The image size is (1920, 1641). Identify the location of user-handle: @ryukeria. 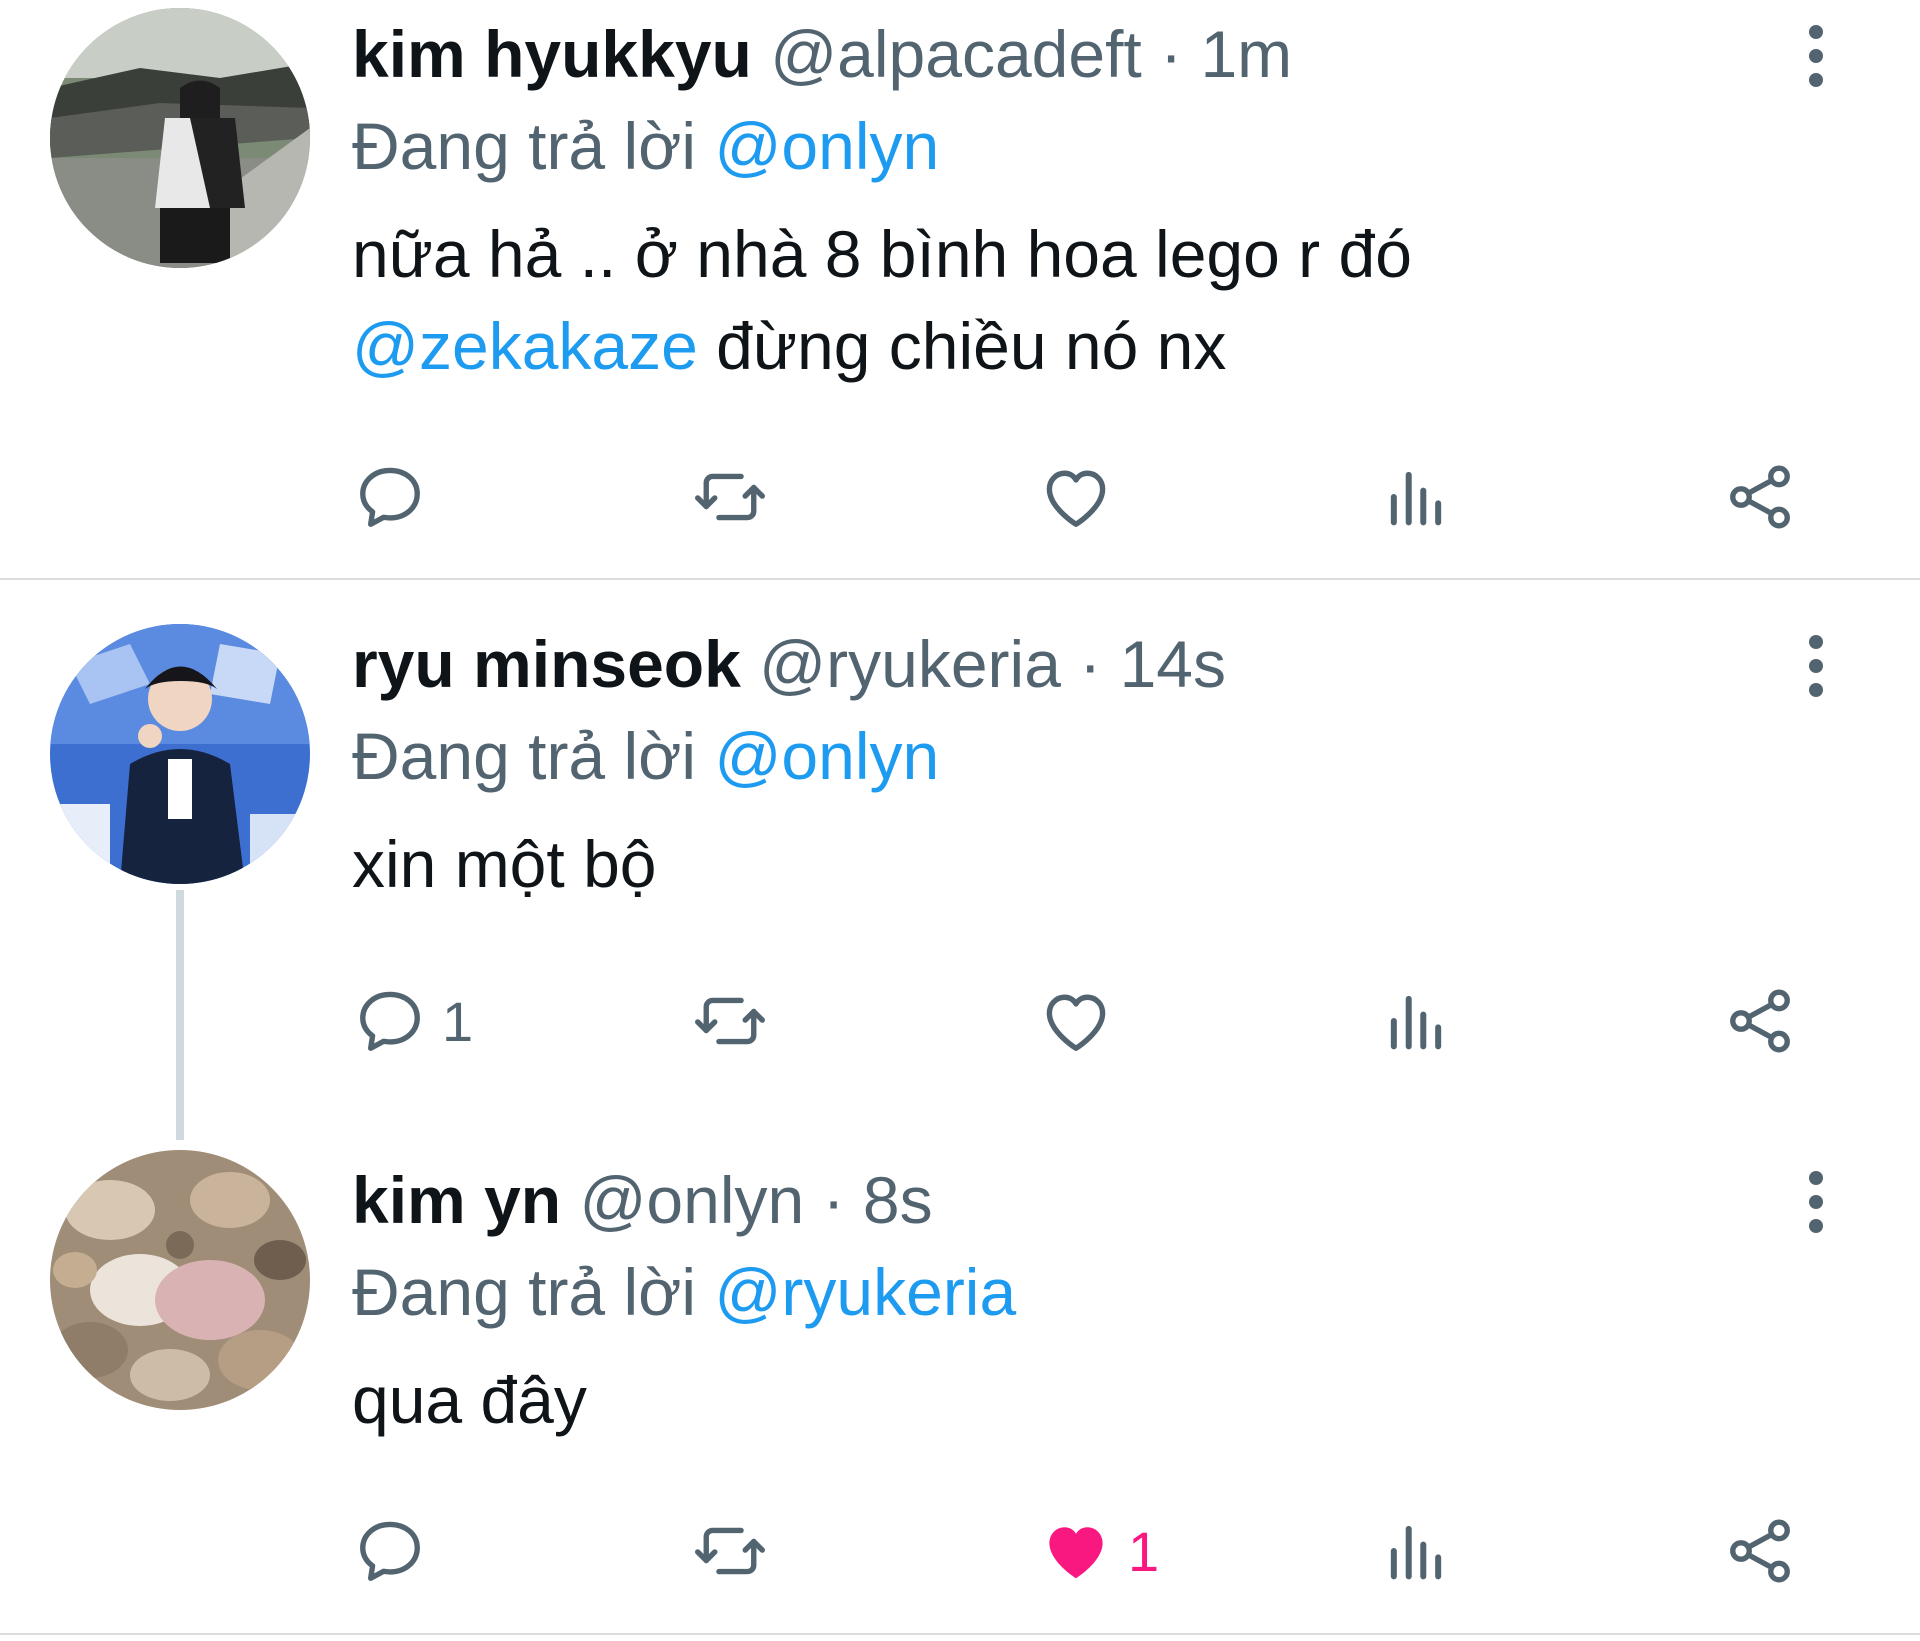
(910, 664).